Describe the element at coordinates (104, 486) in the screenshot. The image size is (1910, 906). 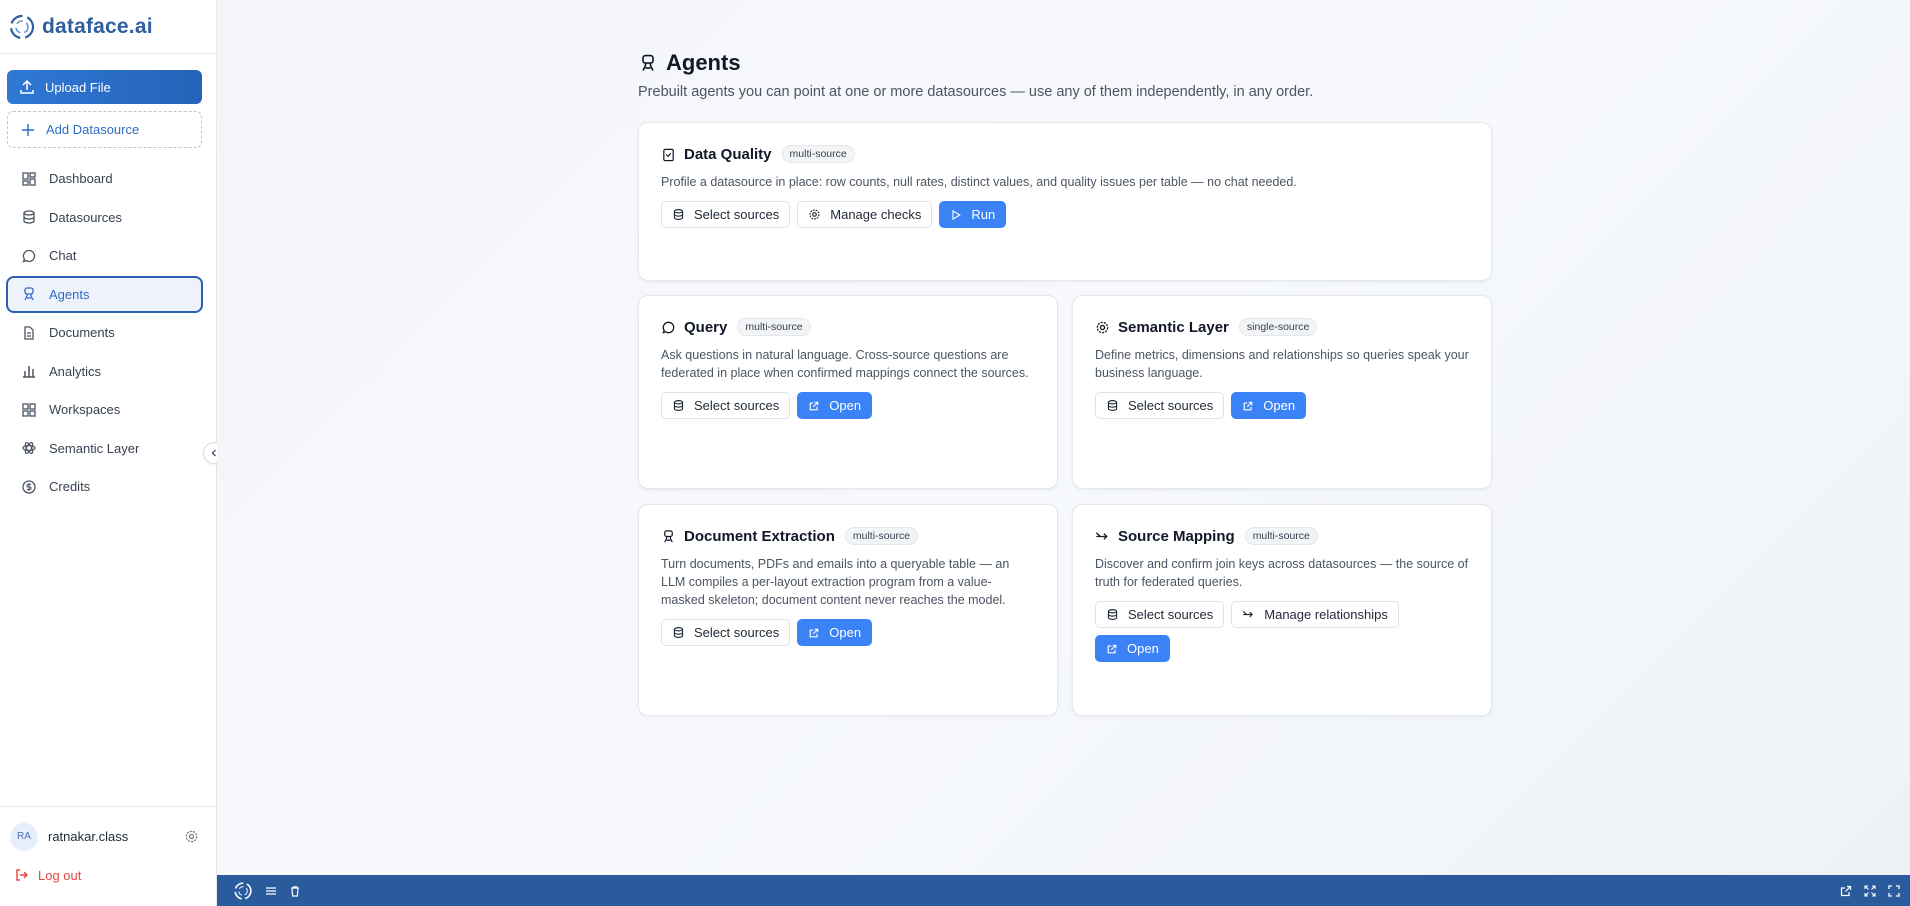
I see `sidebar-item-credits: Credits` at that location.